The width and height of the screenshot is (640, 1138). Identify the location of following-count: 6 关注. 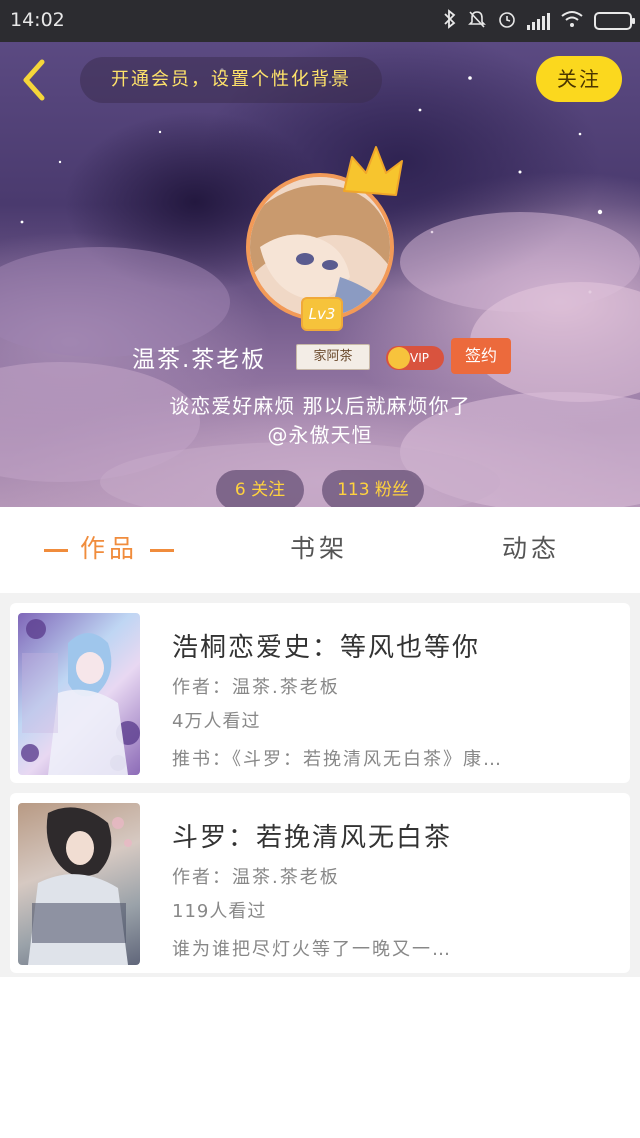
(260, 488).